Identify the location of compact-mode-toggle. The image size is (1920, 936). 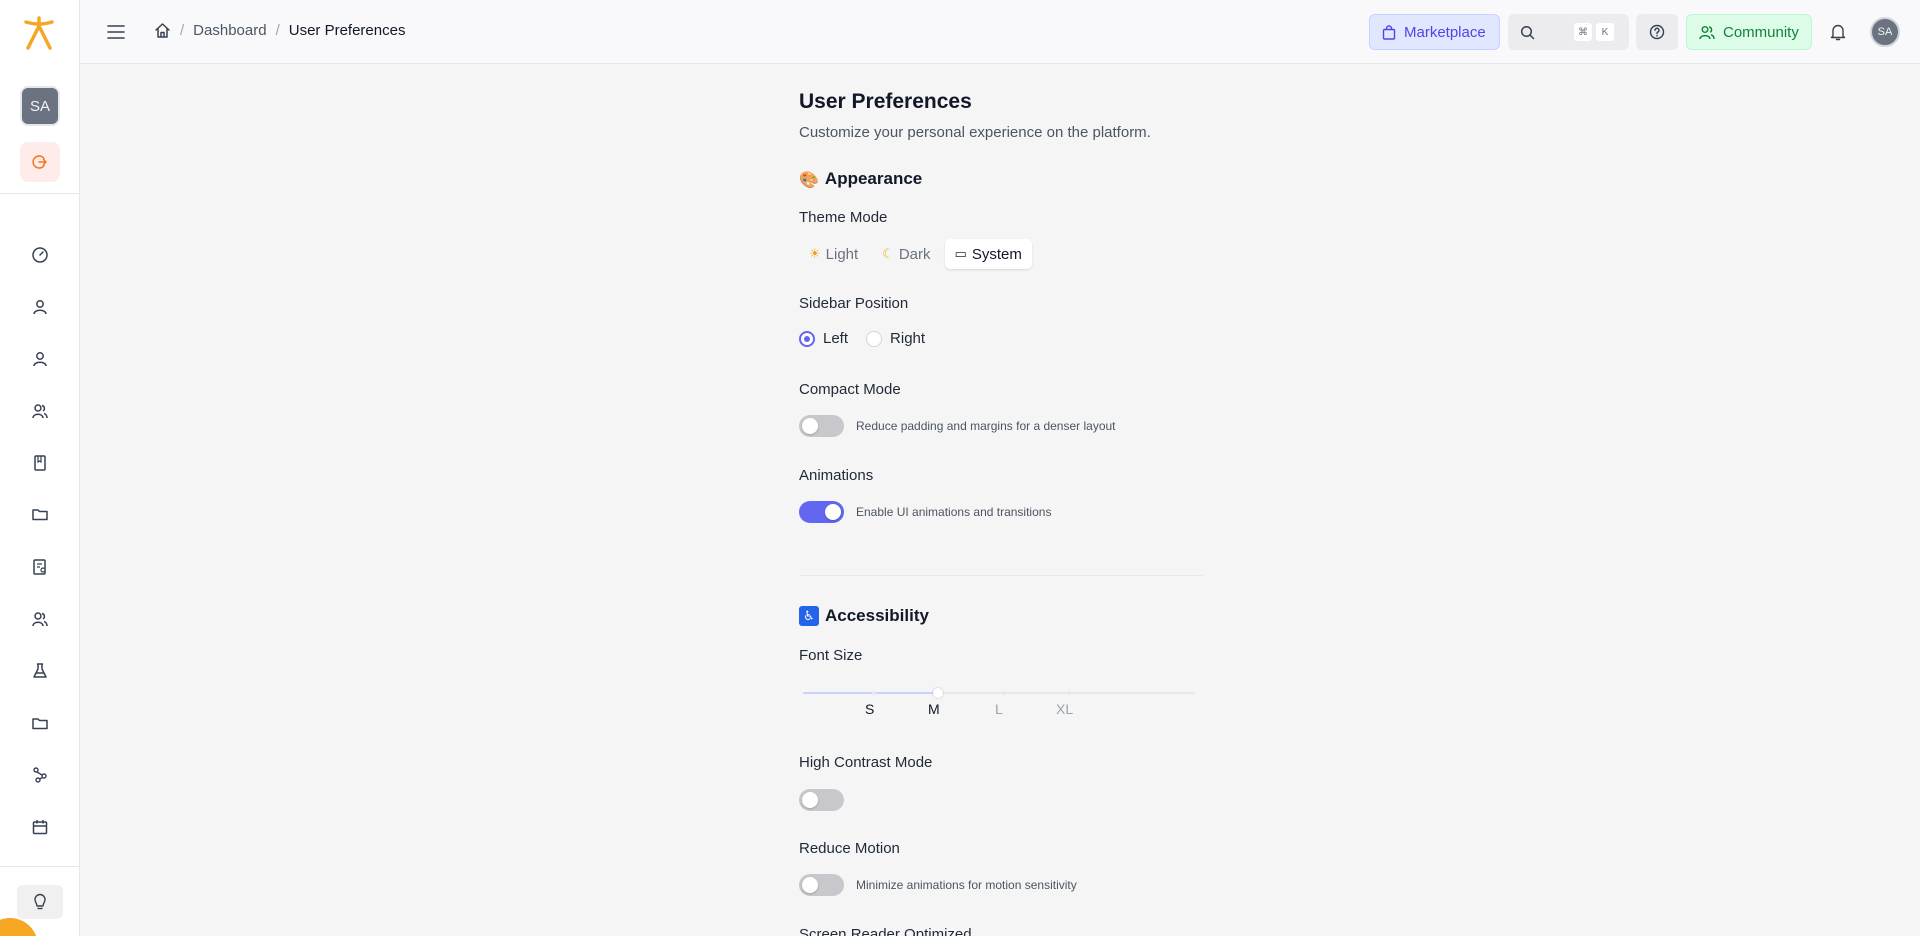
(821, 426).